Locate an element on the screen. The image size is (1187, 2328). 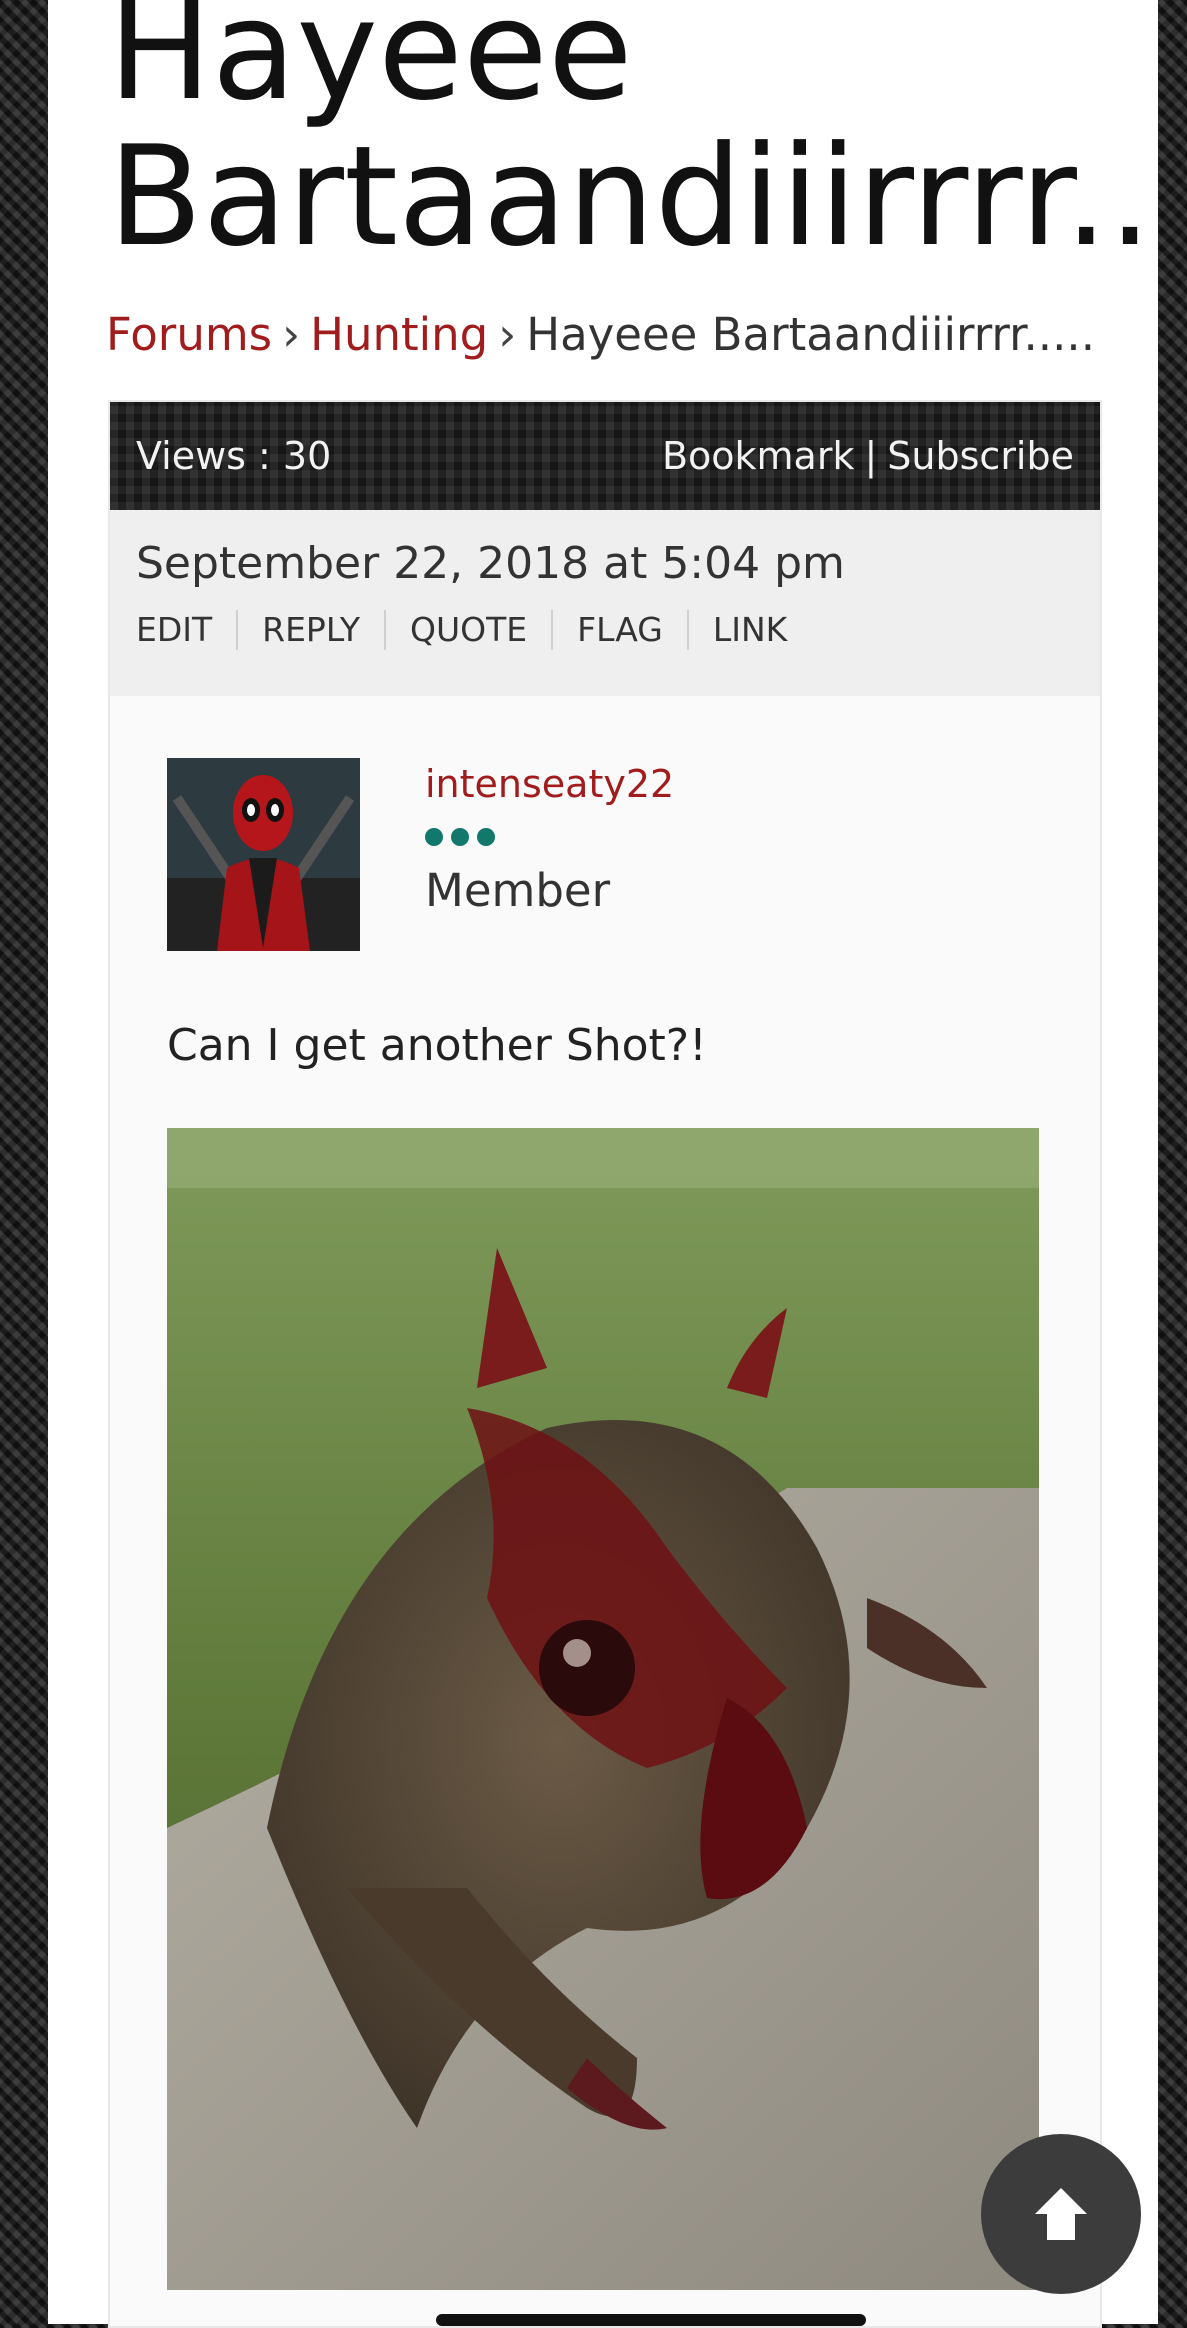
topic-actions: Bookmark | Subscribe is located at coordinates (868, 456).